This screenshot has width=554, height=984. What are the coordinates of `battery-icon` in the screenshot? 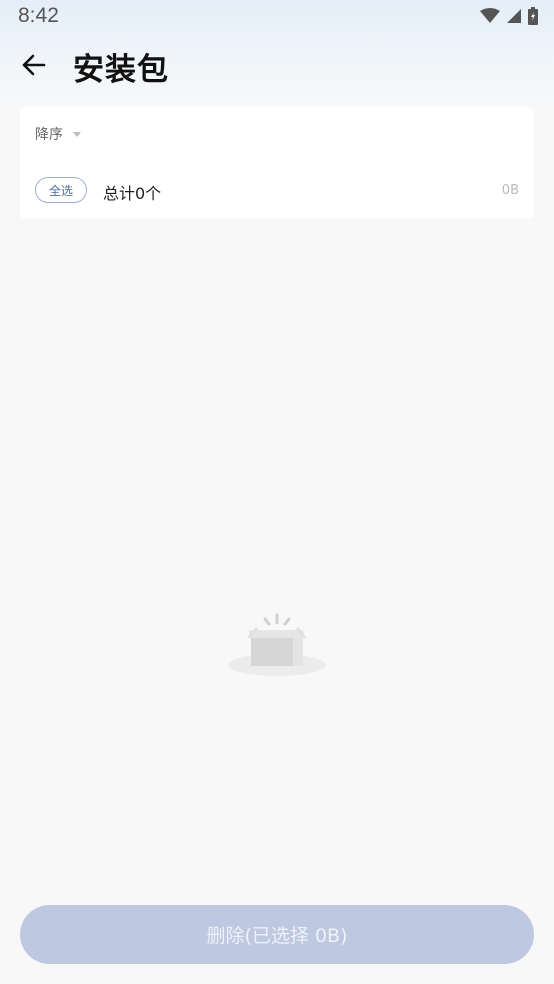 It's located at (533, 16).